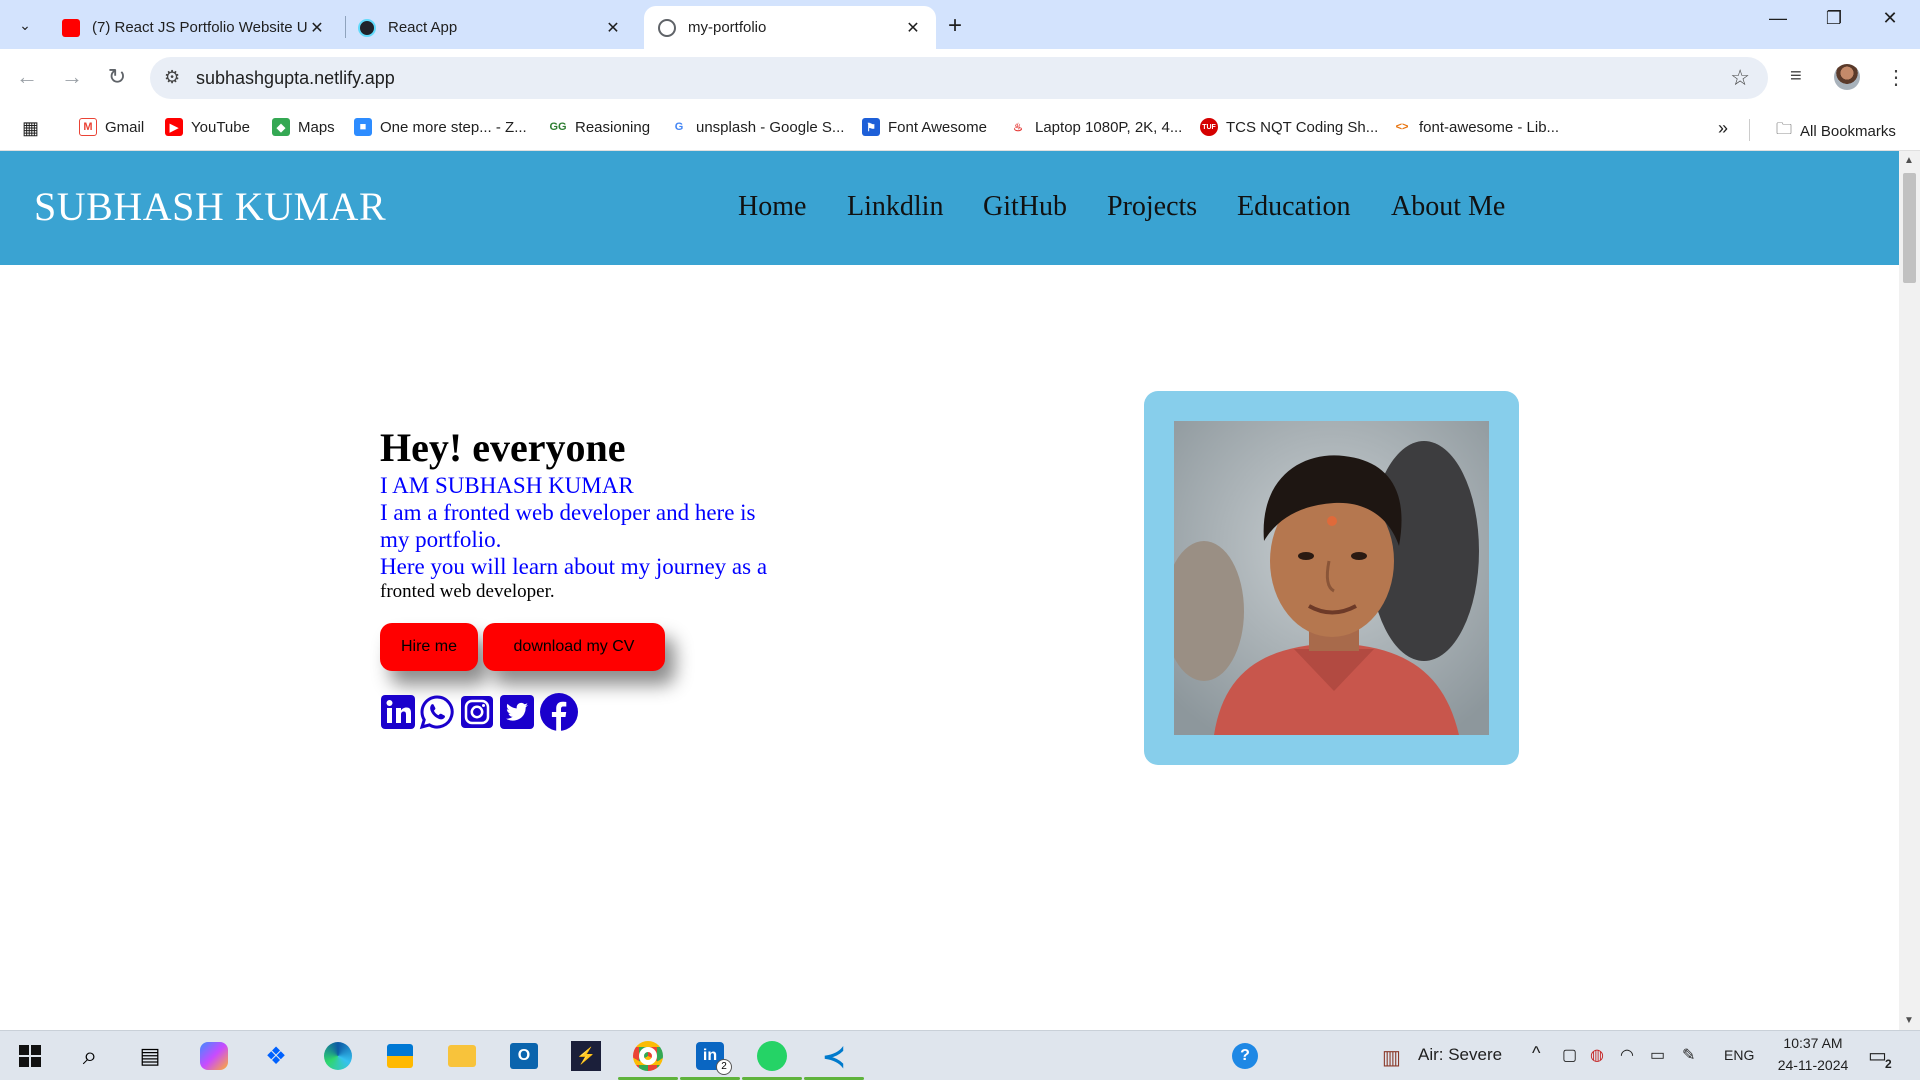  What do you see at coordinates (303, 127) in the screenshot?
I see `bookmark-maps: ◆ Maps` at bounding box center [303, 127].